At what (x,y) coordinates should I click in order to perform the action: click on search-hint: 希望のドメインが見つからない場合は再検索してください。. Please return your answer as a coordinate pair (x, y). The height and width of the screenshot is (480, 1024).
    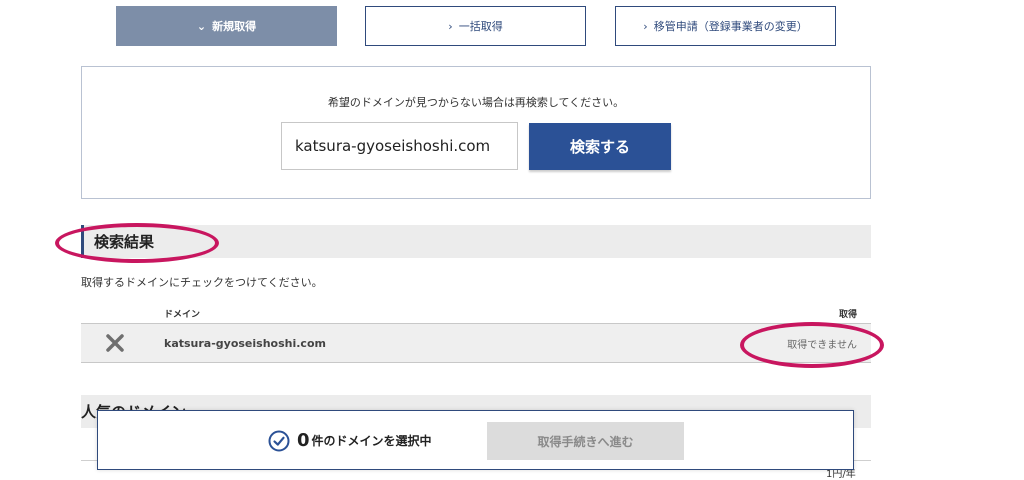
    Looking at the image, I should click on (476, 102).